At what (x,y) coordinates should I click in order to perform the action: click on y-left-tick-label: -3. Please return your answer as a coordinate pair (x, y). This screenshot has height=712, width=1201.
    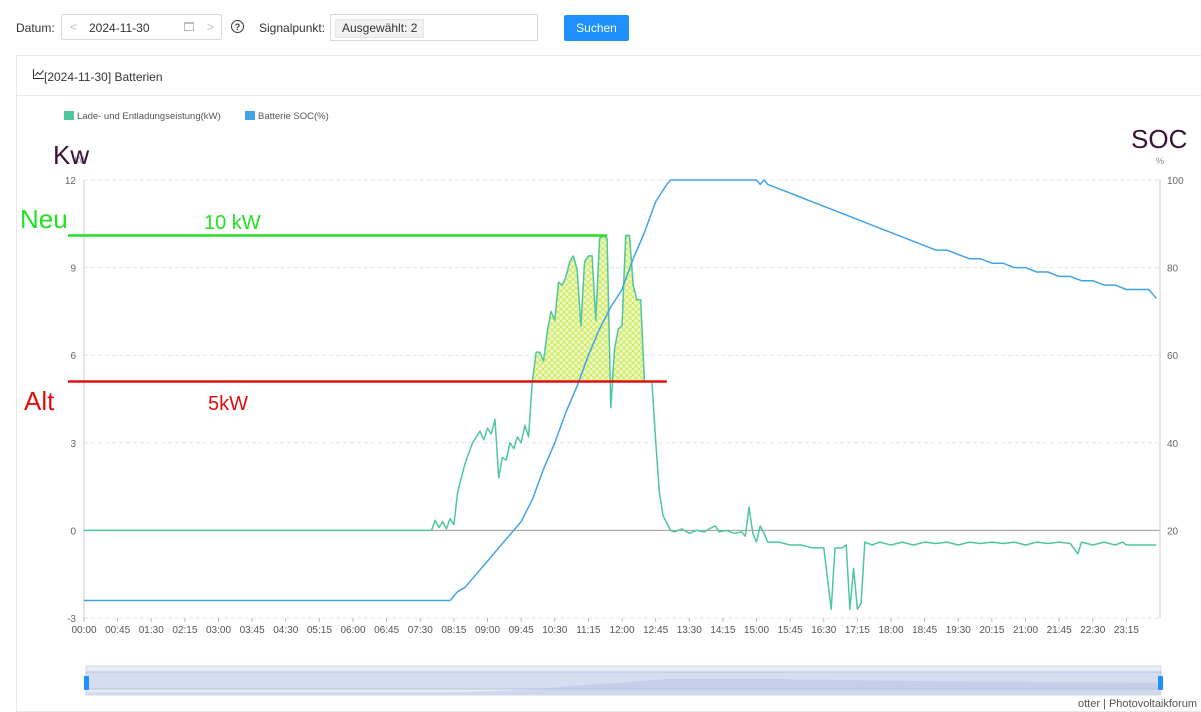
    Looking at the image, I should click on (71, 619).